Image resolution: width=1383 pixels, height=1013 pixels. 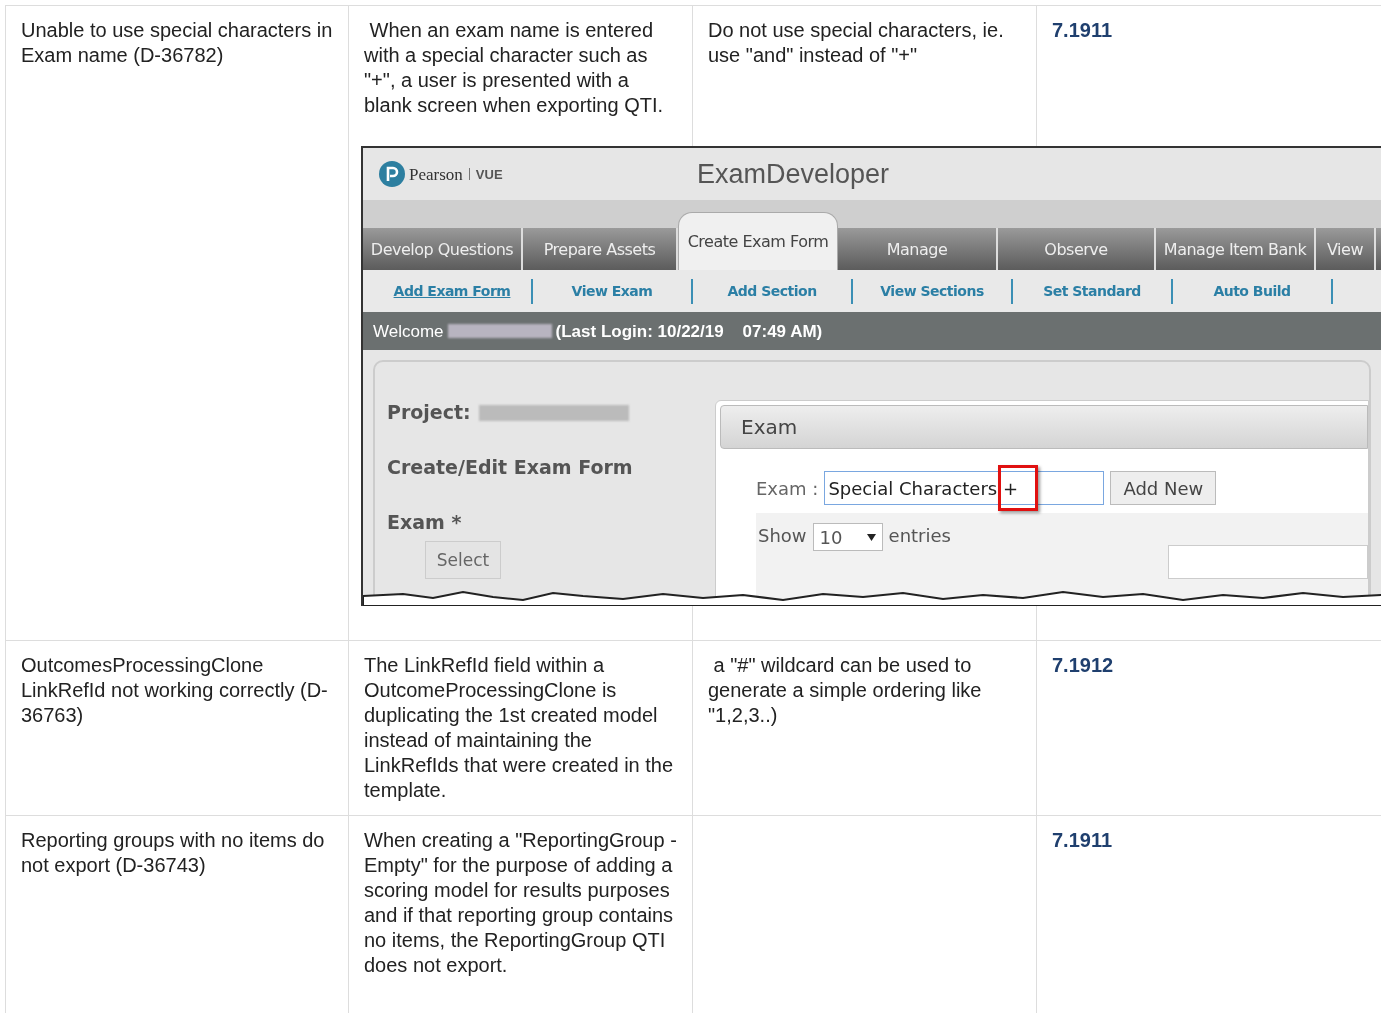 I want to click on subnav-link: View Sections, so click(x=932, y=291).